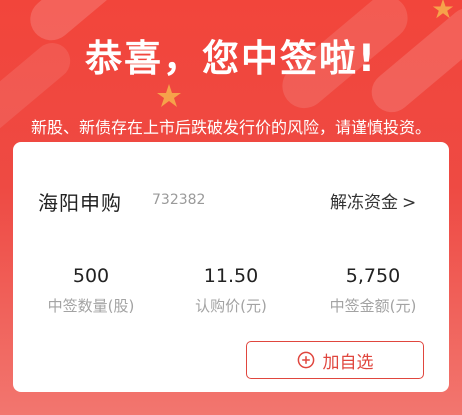  What do you see at coordinates (305, 360) in the screenshot?
I see `plus-circle-icon` at bounding box center [305, 360].